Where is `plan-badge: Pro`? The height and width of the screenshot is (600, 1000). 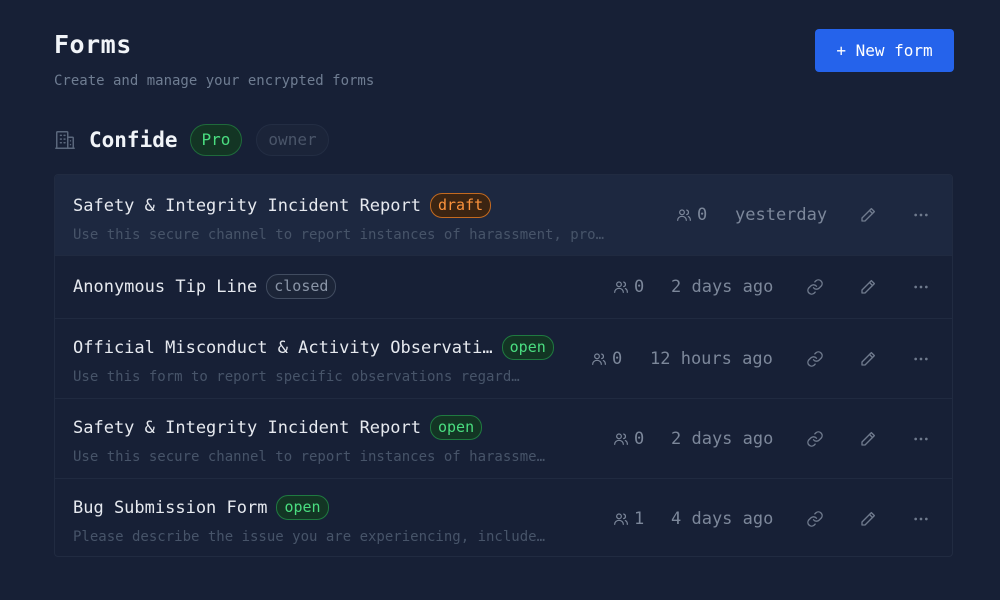 plan-badge: Pro is located at coordinates (216, 140).